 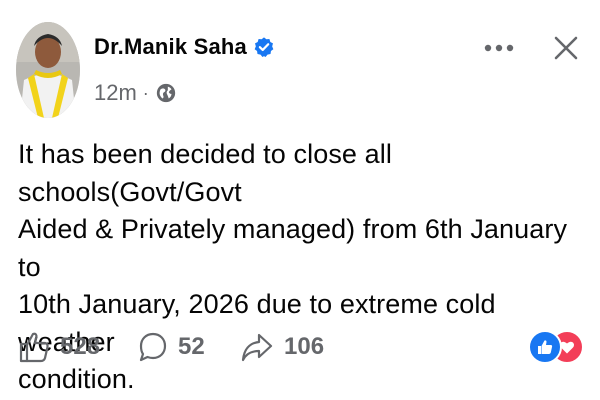 I want to click on close-button, so click(x=566, y=48).